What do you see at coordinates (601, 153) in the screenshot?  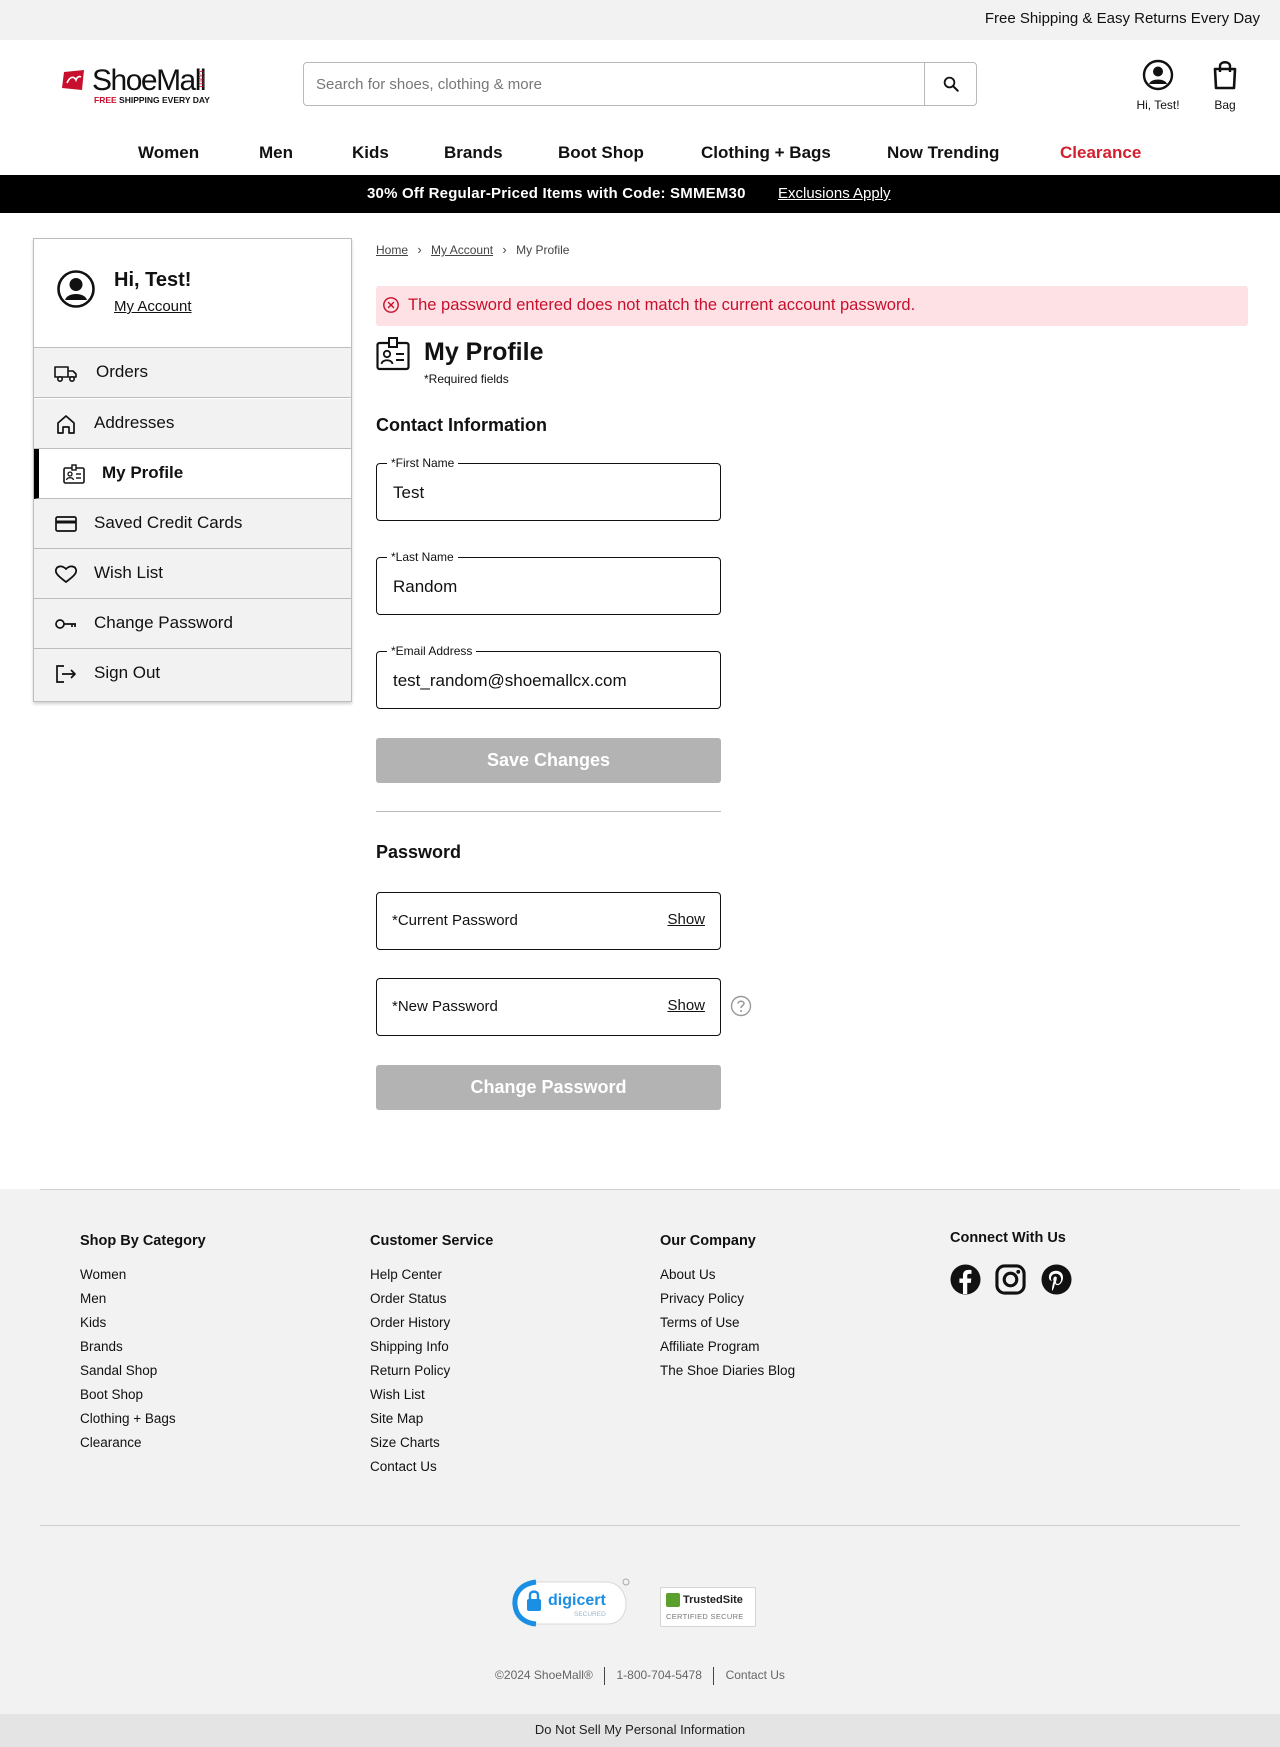 I see `nav-boot-shop: Boot Shop` at bounding box center [601, 153].